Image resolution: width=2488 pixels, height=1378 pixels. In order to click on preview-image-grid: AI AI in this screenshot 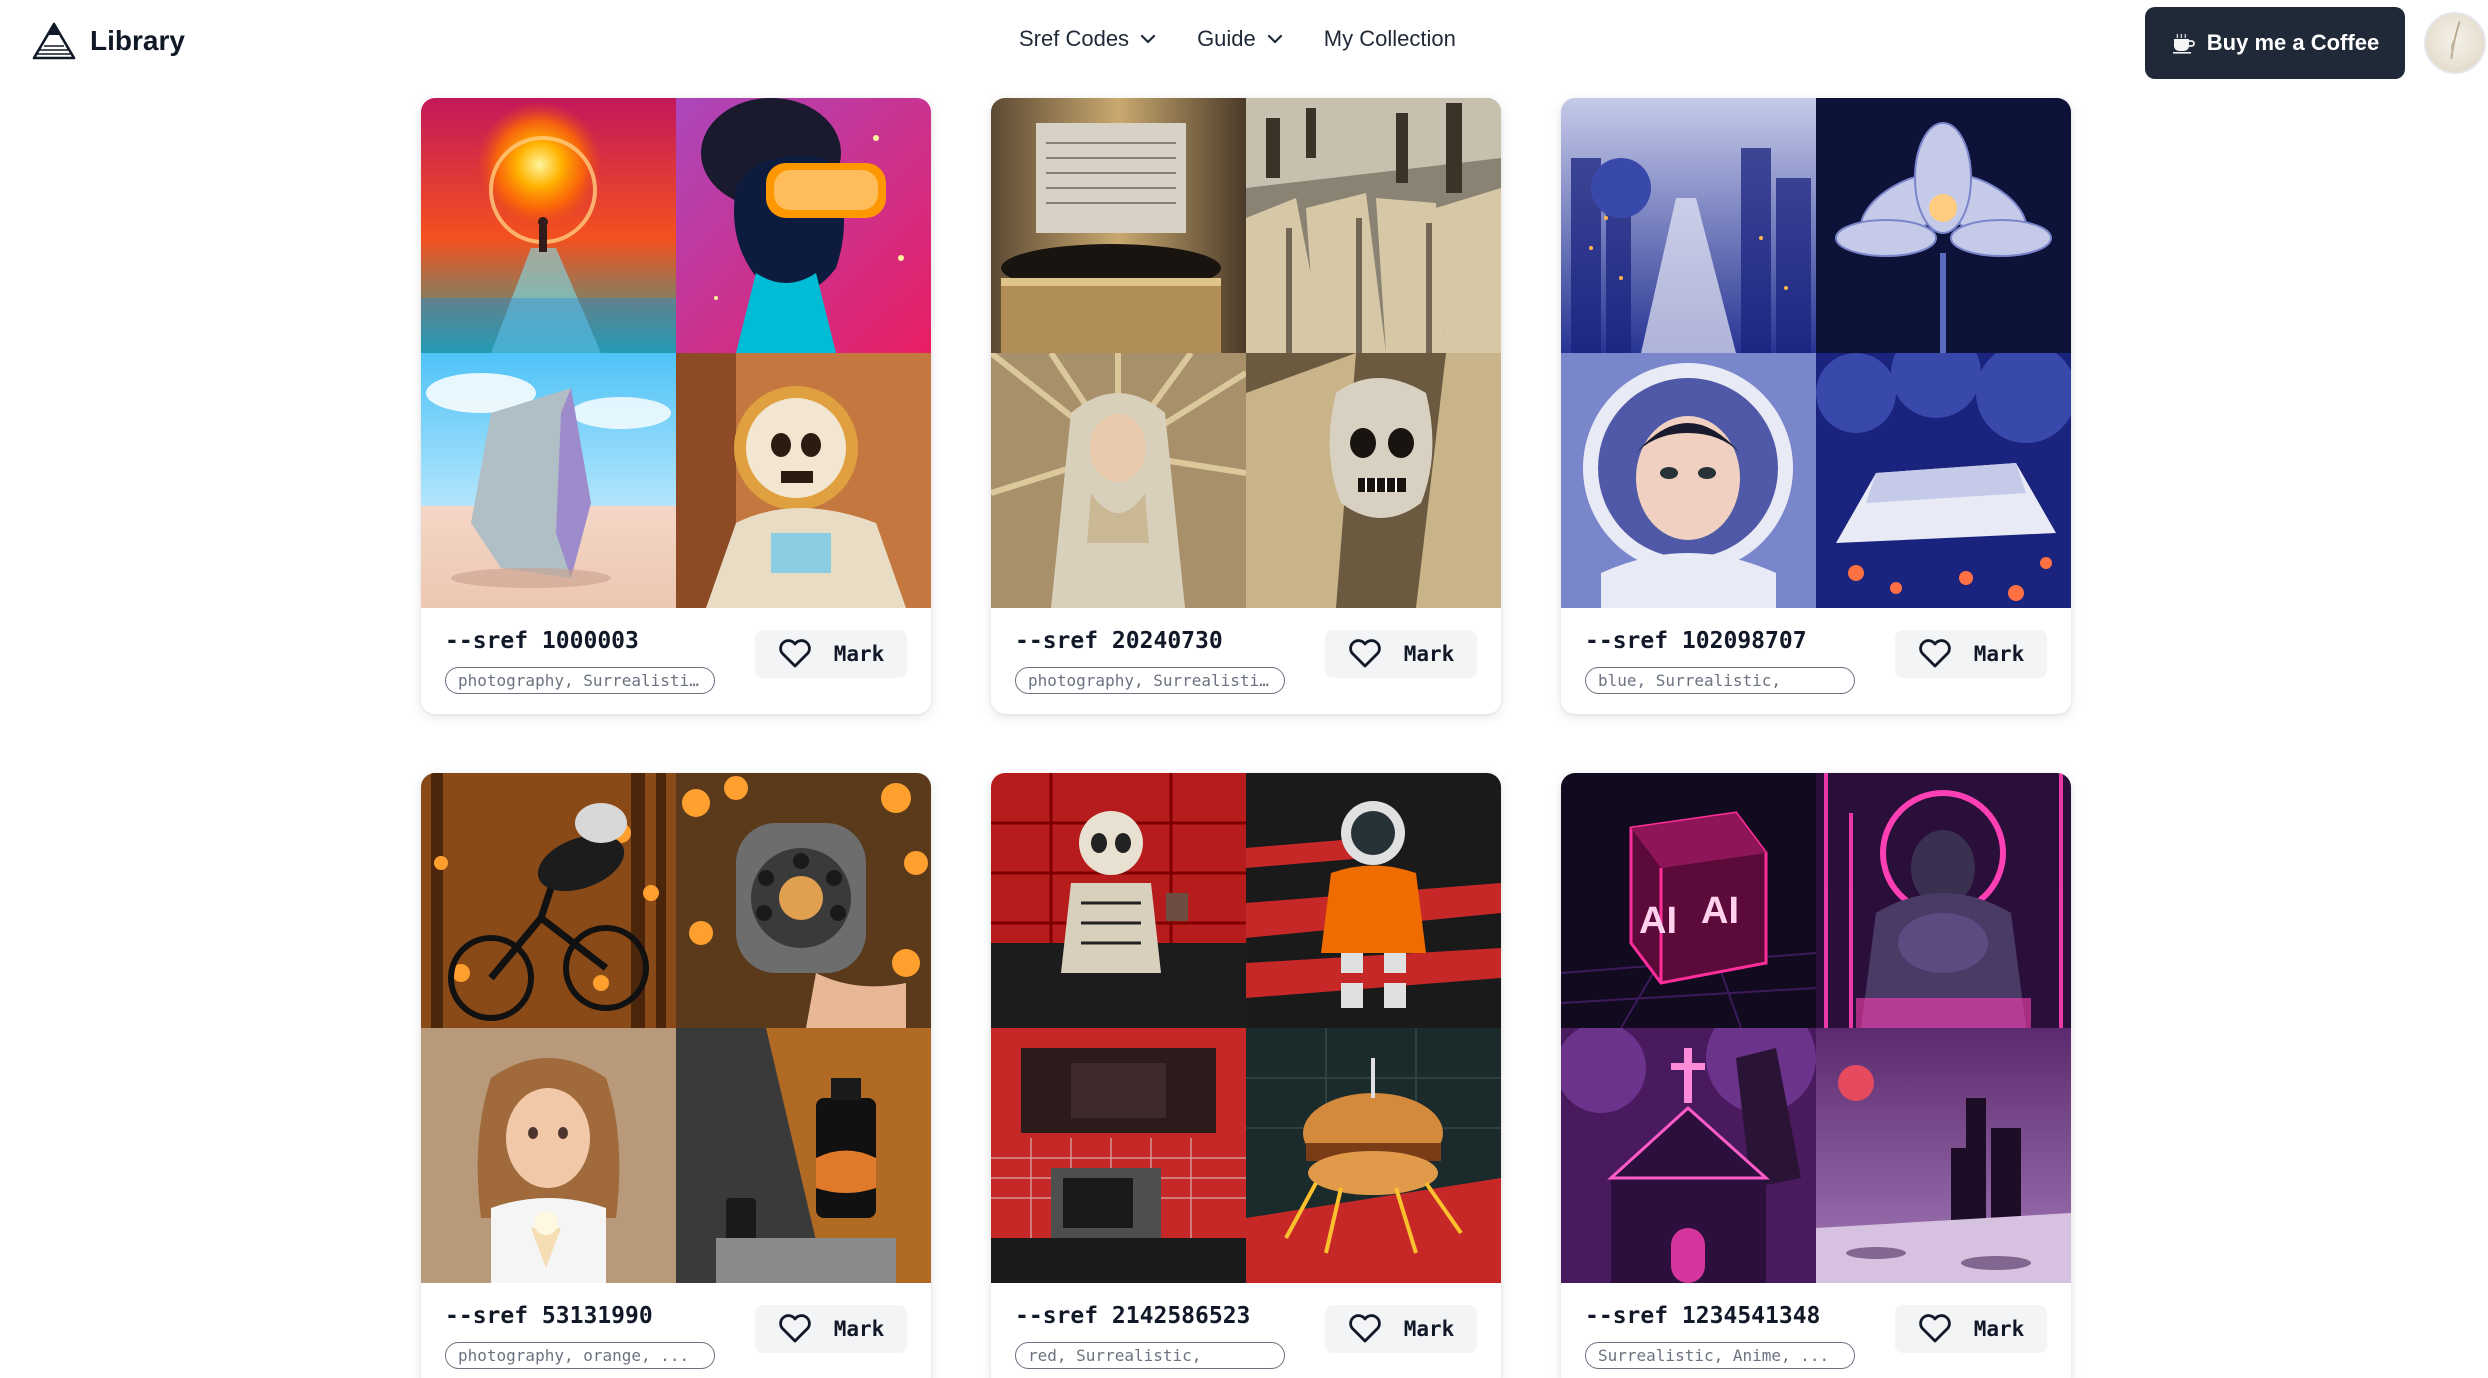, I will do `click(1816, 1028)`.